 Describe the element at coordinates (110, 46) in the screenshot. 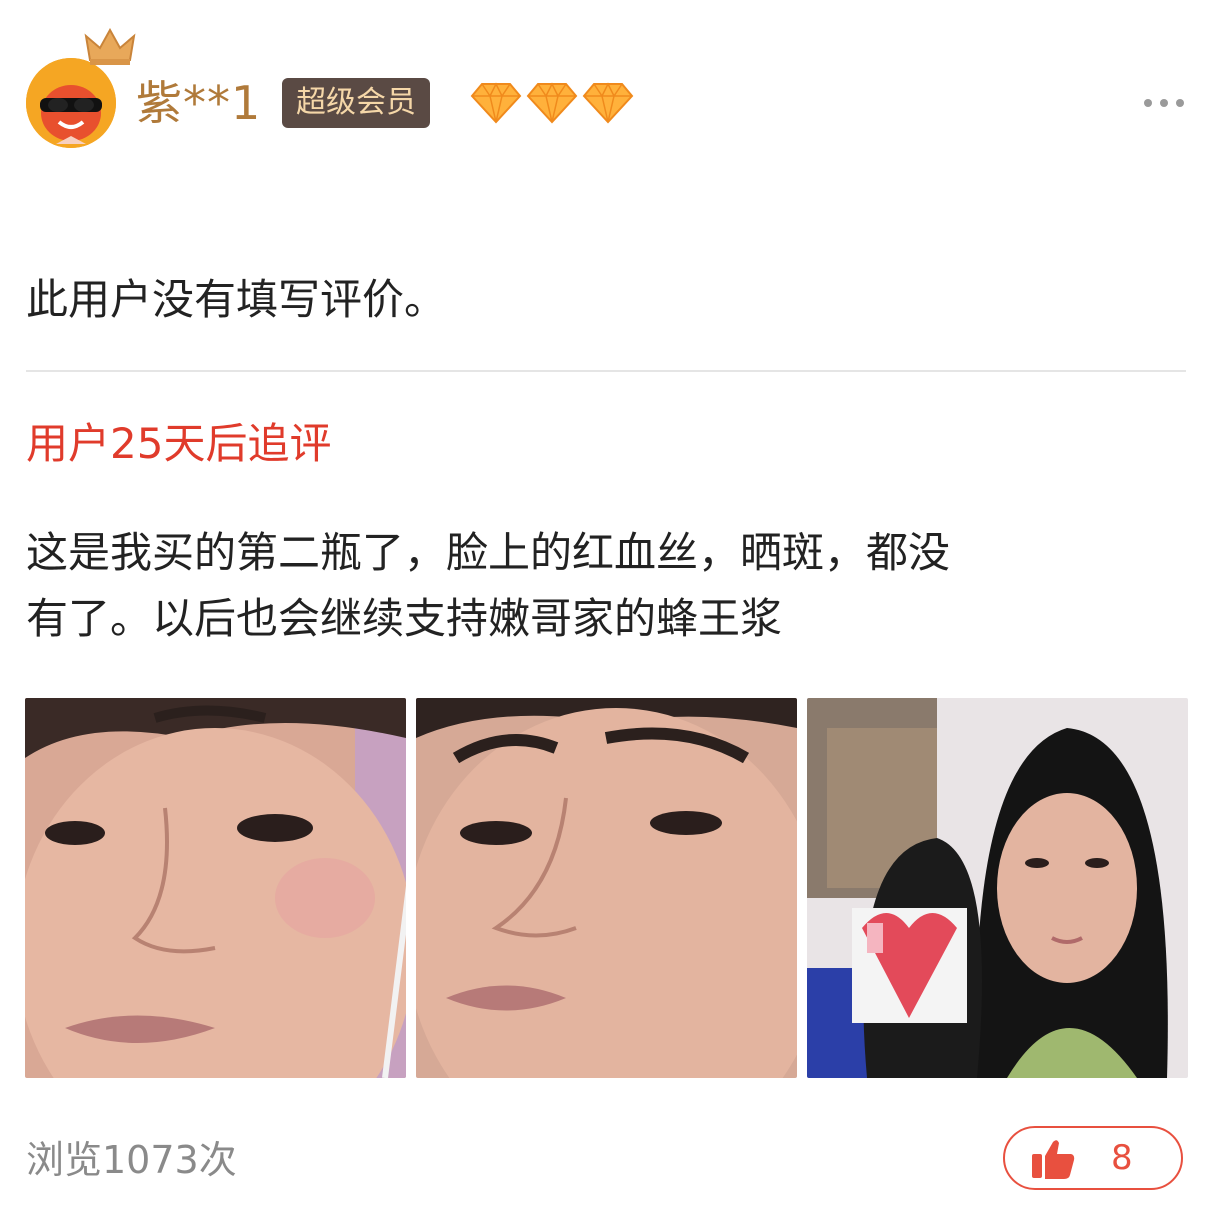

I see `crown-icon` at that location.